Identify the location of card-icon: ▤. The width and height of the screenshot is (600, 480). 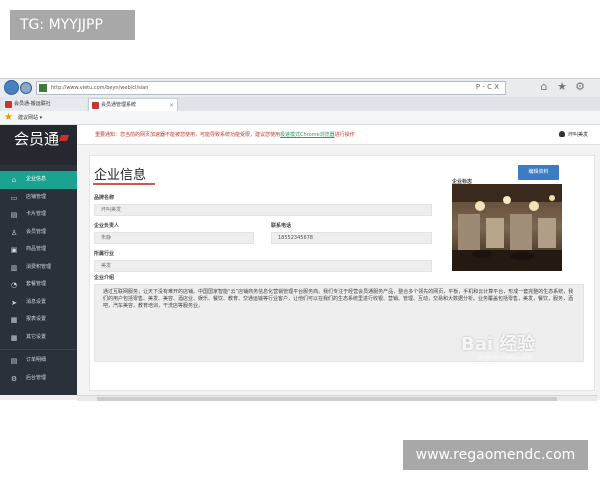
(14, 215).